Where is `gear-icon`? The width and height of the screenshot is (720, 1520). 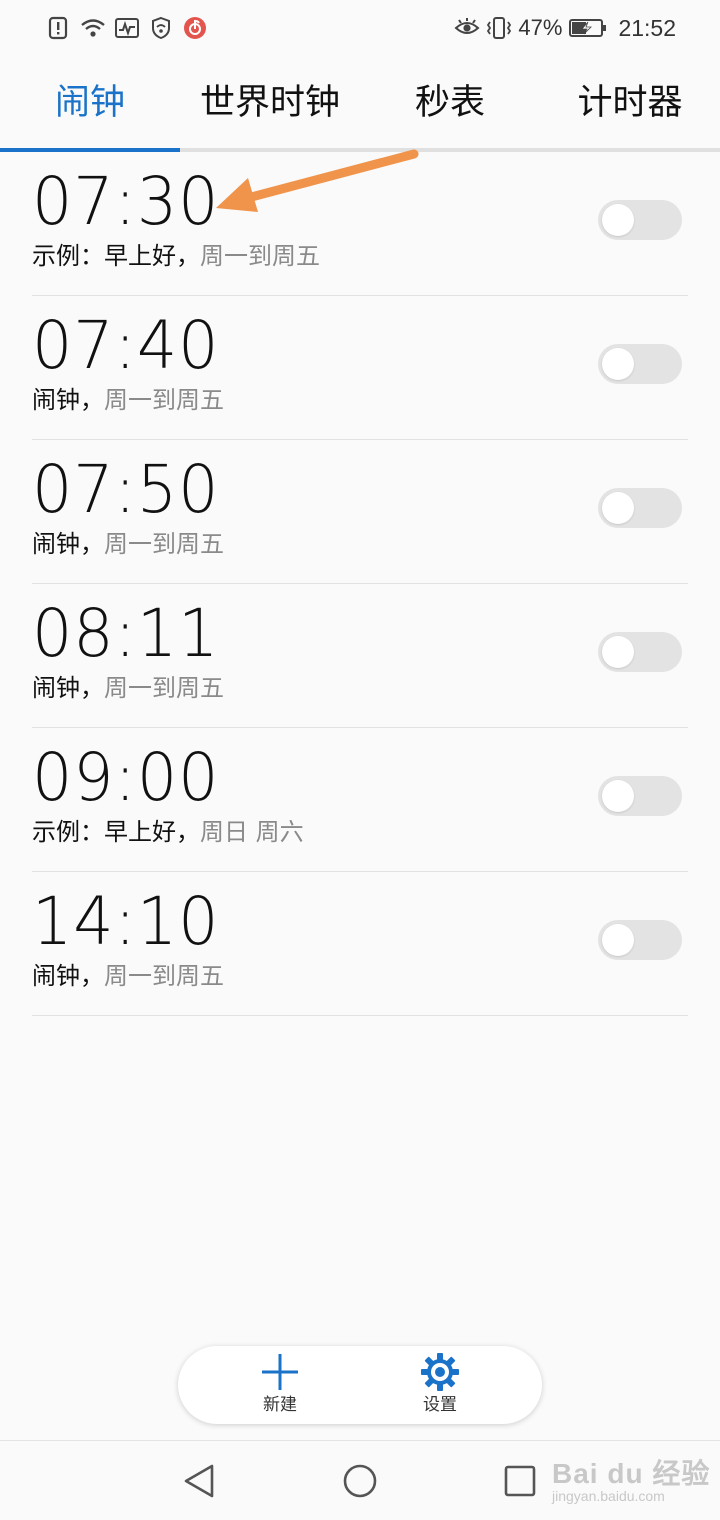
gear-icon is located at coordinates (440, 1372).